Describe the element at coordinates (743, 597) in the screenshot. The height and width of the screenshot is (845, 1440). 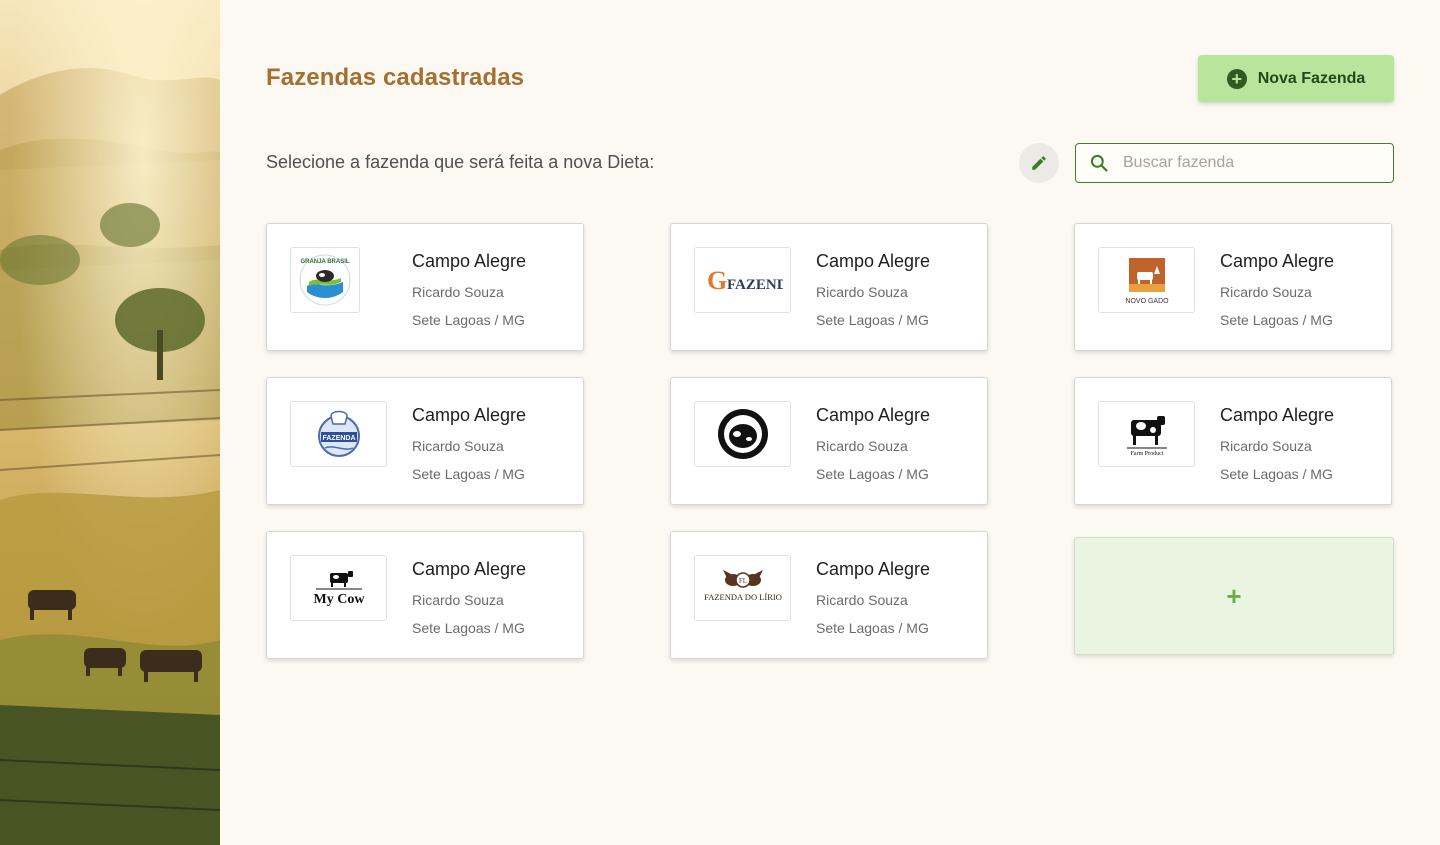
I see `fazenda-do-lirio-logo-text: FAZENDA DO LÍRIO` at that location.